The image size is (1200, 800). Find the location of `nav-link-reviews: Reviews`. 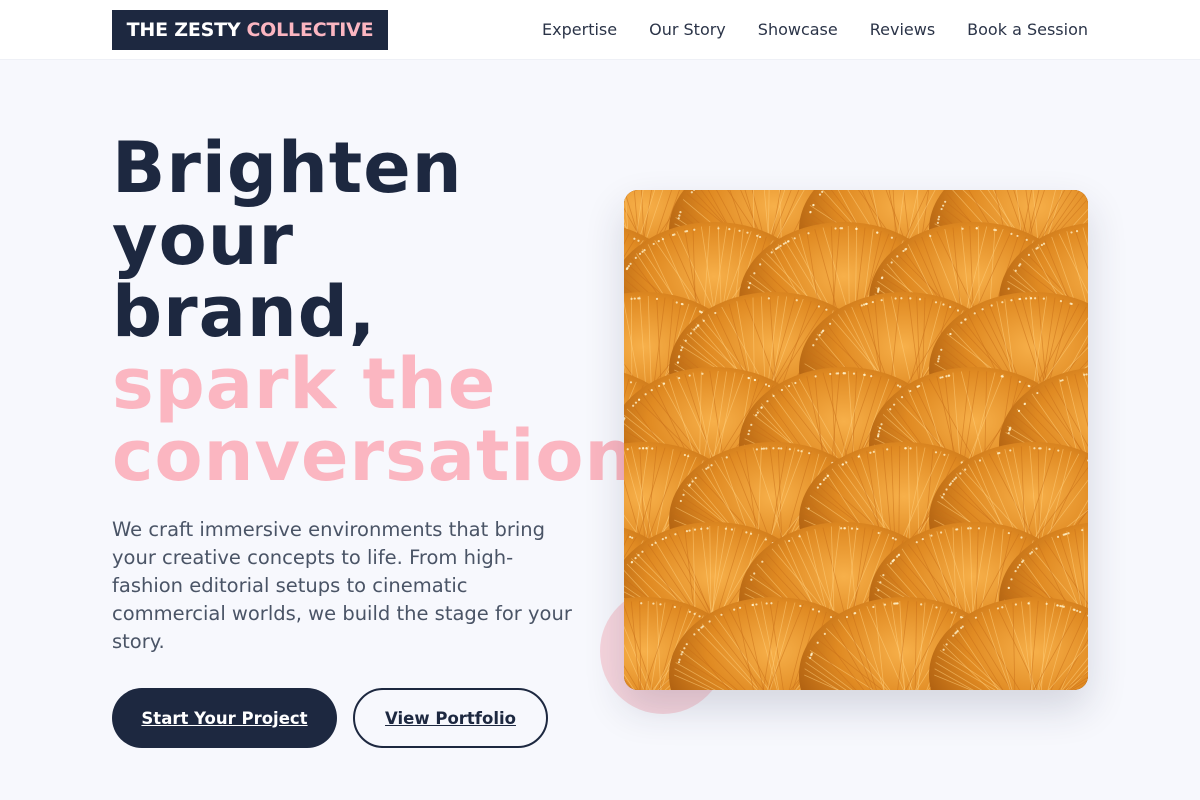

nav-link-reviews: Reviews is located at coordinates (902, 29).